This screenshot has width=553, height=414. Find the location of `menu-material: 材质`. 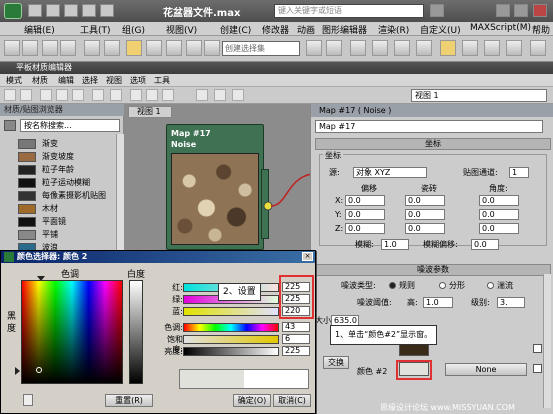

menu-material: 材质 is located at coordinates (40, 80).